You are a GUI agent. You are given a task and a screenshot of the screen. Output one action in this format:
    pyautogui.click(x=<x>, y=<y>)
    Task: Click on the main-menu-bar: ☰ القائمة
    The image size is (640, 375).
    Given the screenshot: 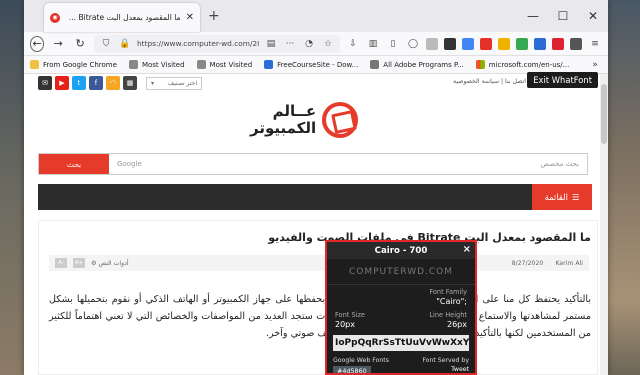 What is the action you would take?
    pyautogui.click(x=315, y=197)
    